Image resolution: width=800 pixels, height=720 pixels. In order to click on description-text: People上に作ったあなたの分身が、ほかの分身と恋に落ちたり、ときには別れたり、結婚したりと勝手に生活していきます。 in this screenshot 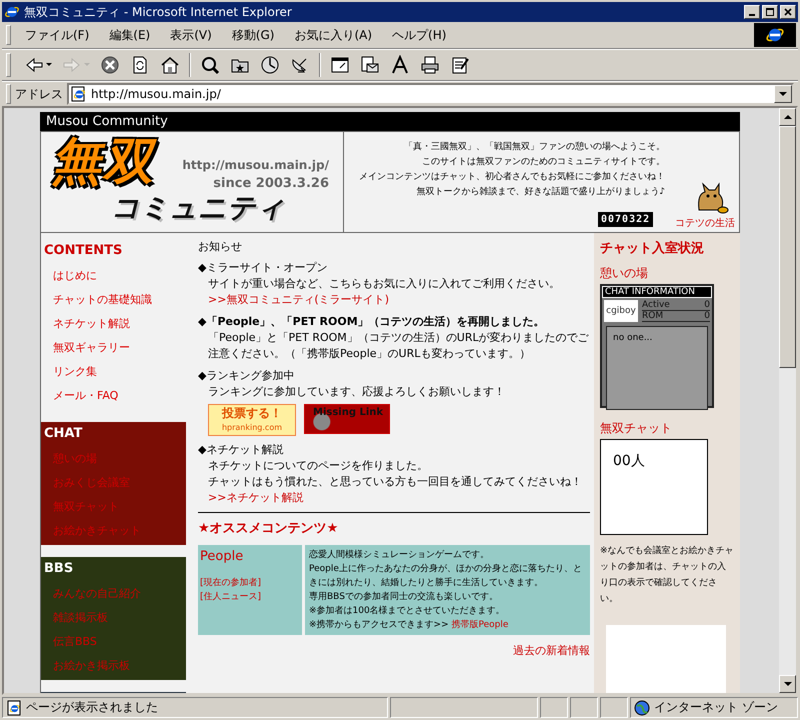, I will do `click(446, 576)`.